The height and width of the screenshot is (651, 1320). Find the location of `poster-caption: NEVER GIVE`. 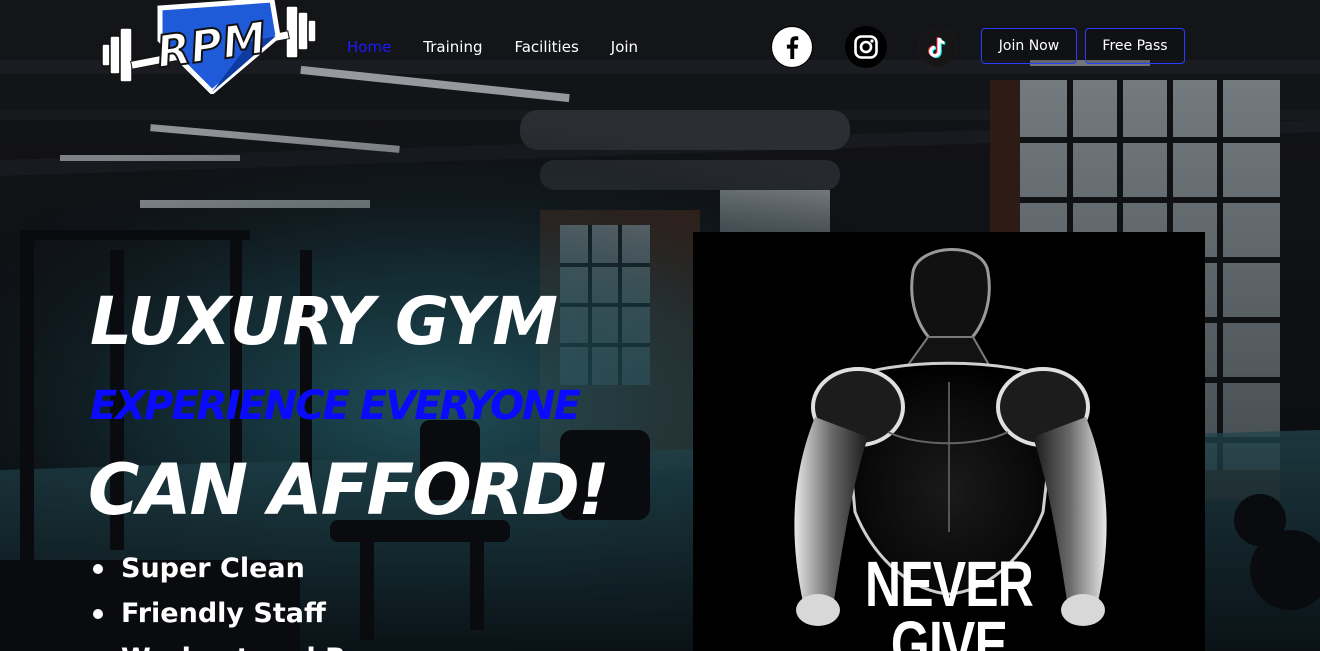

poster-caption: NEVER GIVE is located at coordinates (948, 599).